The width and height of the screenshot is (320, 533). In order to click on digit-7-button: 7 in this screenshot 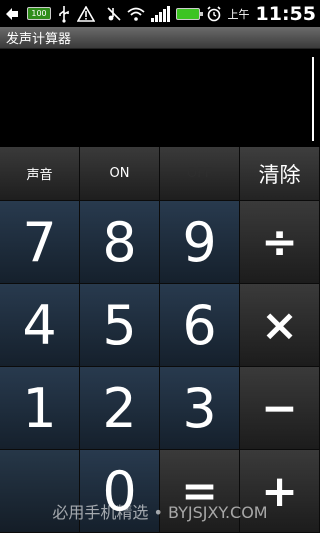, I will do `click(40, 242)`.